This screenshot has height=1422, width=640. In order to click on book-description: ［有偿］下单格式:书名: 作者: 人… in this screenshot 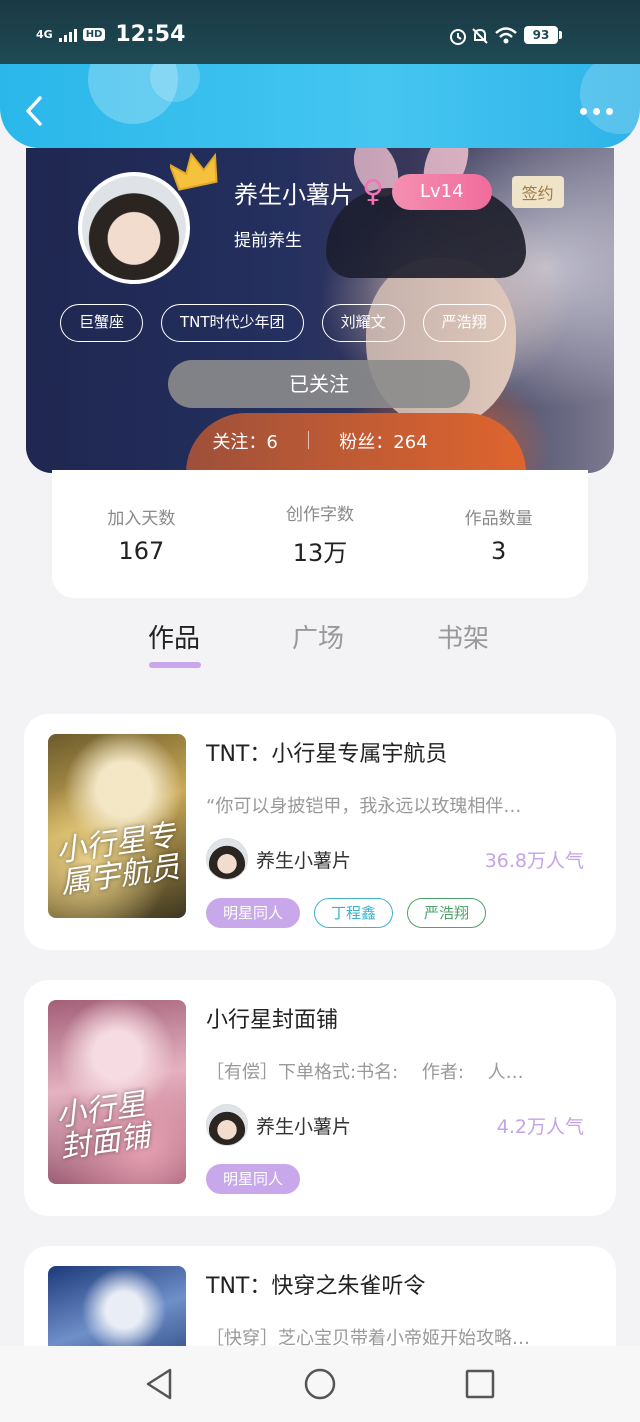, I will do `click(365, 1072)`.